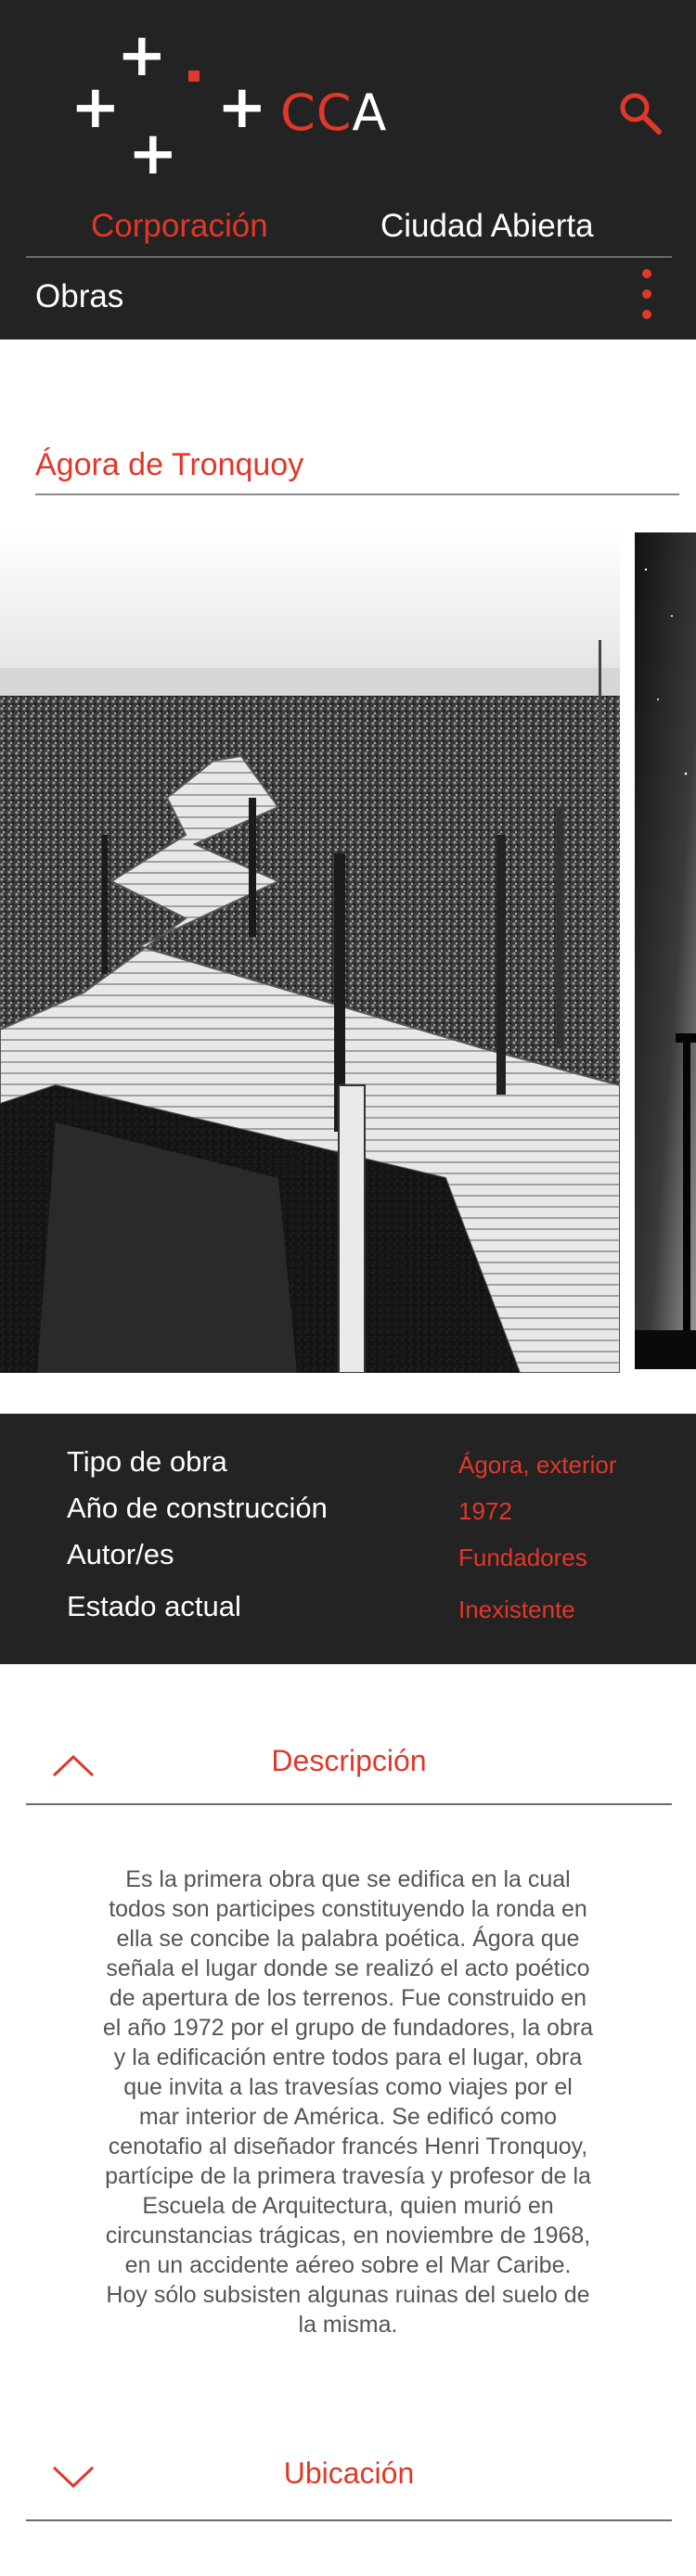 The height and width of the screenshot is (2576, 696). Describe the element at coordinates (349, 1760) in the screenshot. I see `accordion-title: Descripción` at that location.